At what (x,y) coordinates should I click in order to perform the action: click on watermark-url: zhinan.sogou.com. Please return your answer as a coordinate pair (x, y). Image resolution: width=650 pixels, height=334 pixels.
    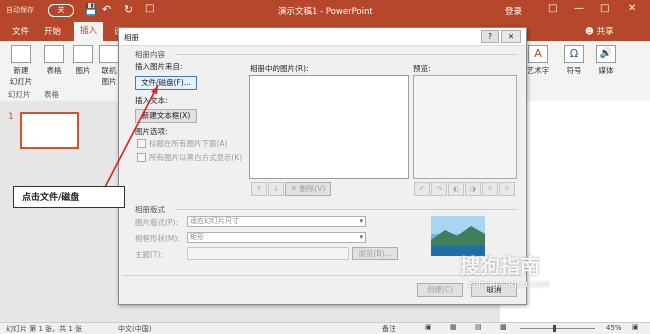
    Looking at the image, I should click on (509, 285).